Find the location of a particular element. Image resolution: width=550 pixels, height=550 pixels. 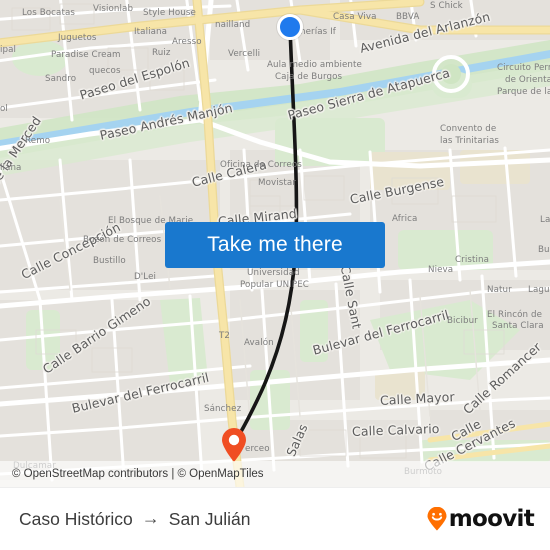

moovit-logo: moovit is located at coordinates (480, 519).